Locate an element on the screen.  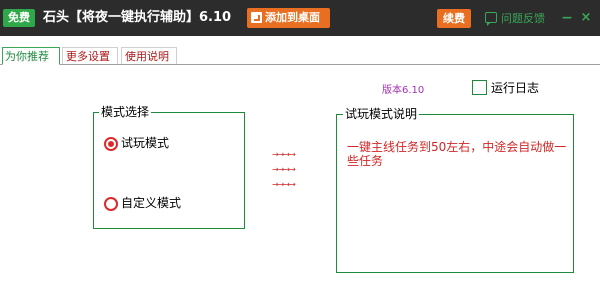
minimize-button: − is located at coordinates (567, 18).